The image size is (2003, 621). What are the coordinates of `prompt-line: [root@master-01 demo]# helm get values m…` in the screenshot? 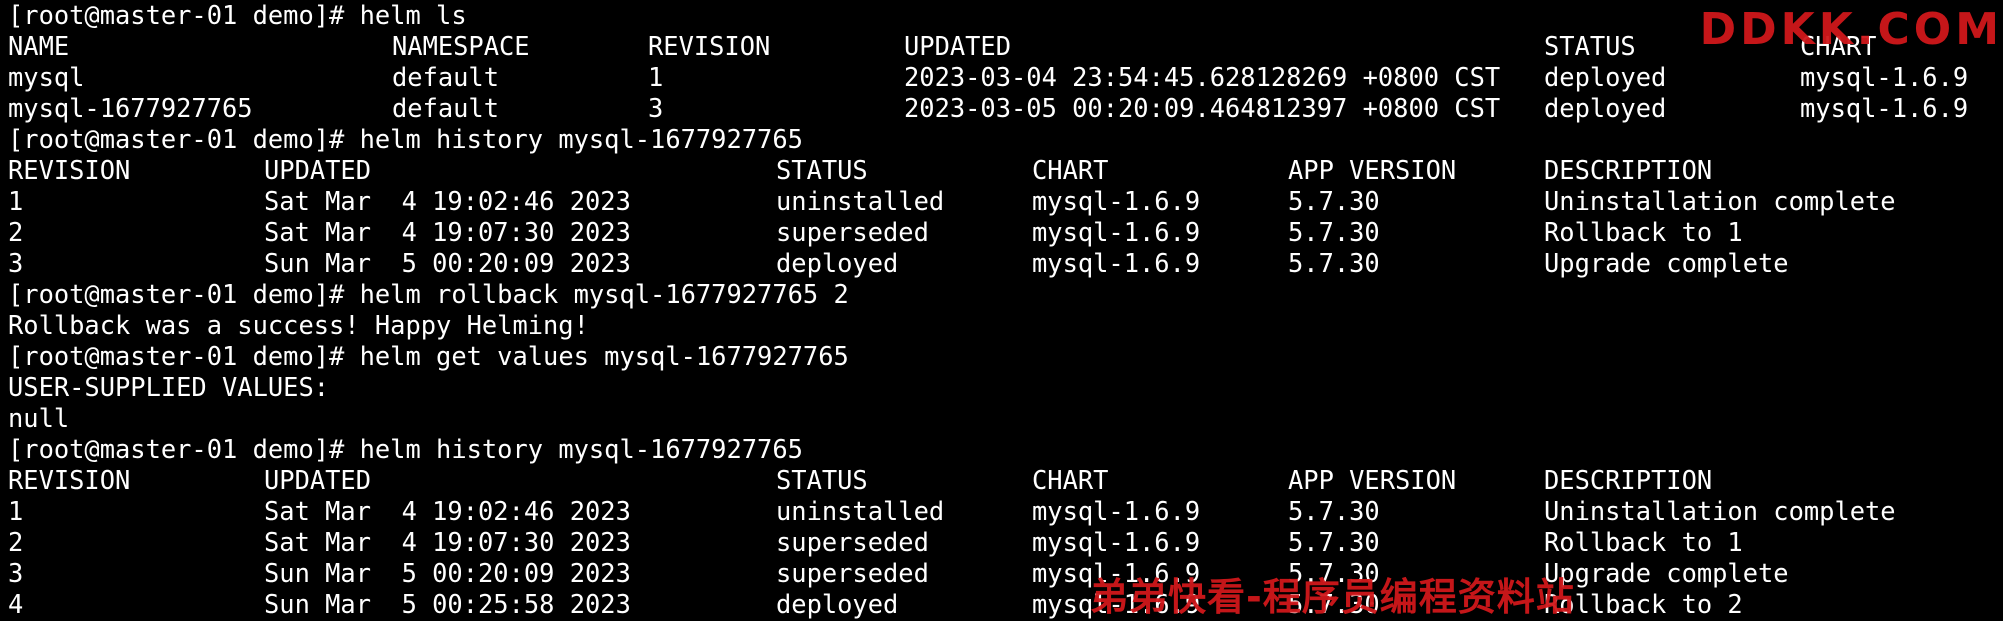 It's located at (1005, 356).